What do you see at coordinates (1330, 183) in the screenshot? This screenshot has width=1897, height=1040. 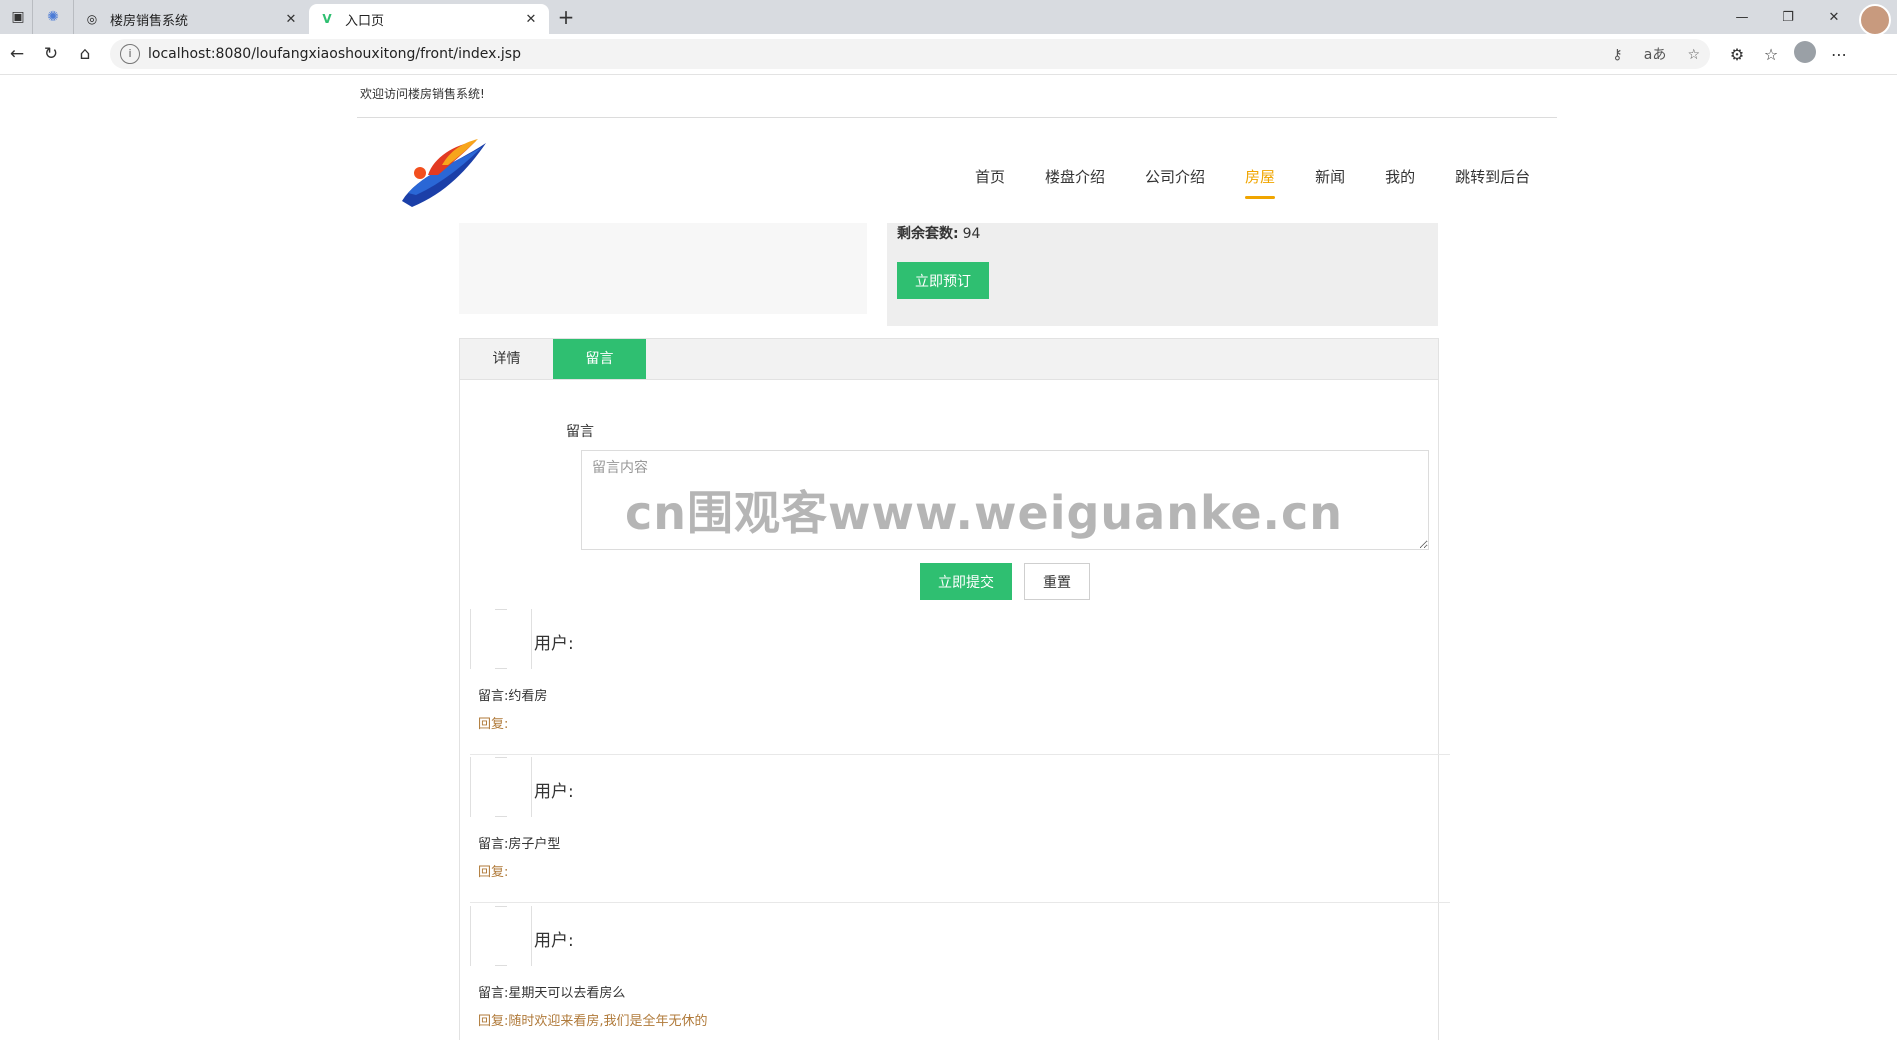 I see `nav-news: 新闻` at bounding box center [1330, 183].